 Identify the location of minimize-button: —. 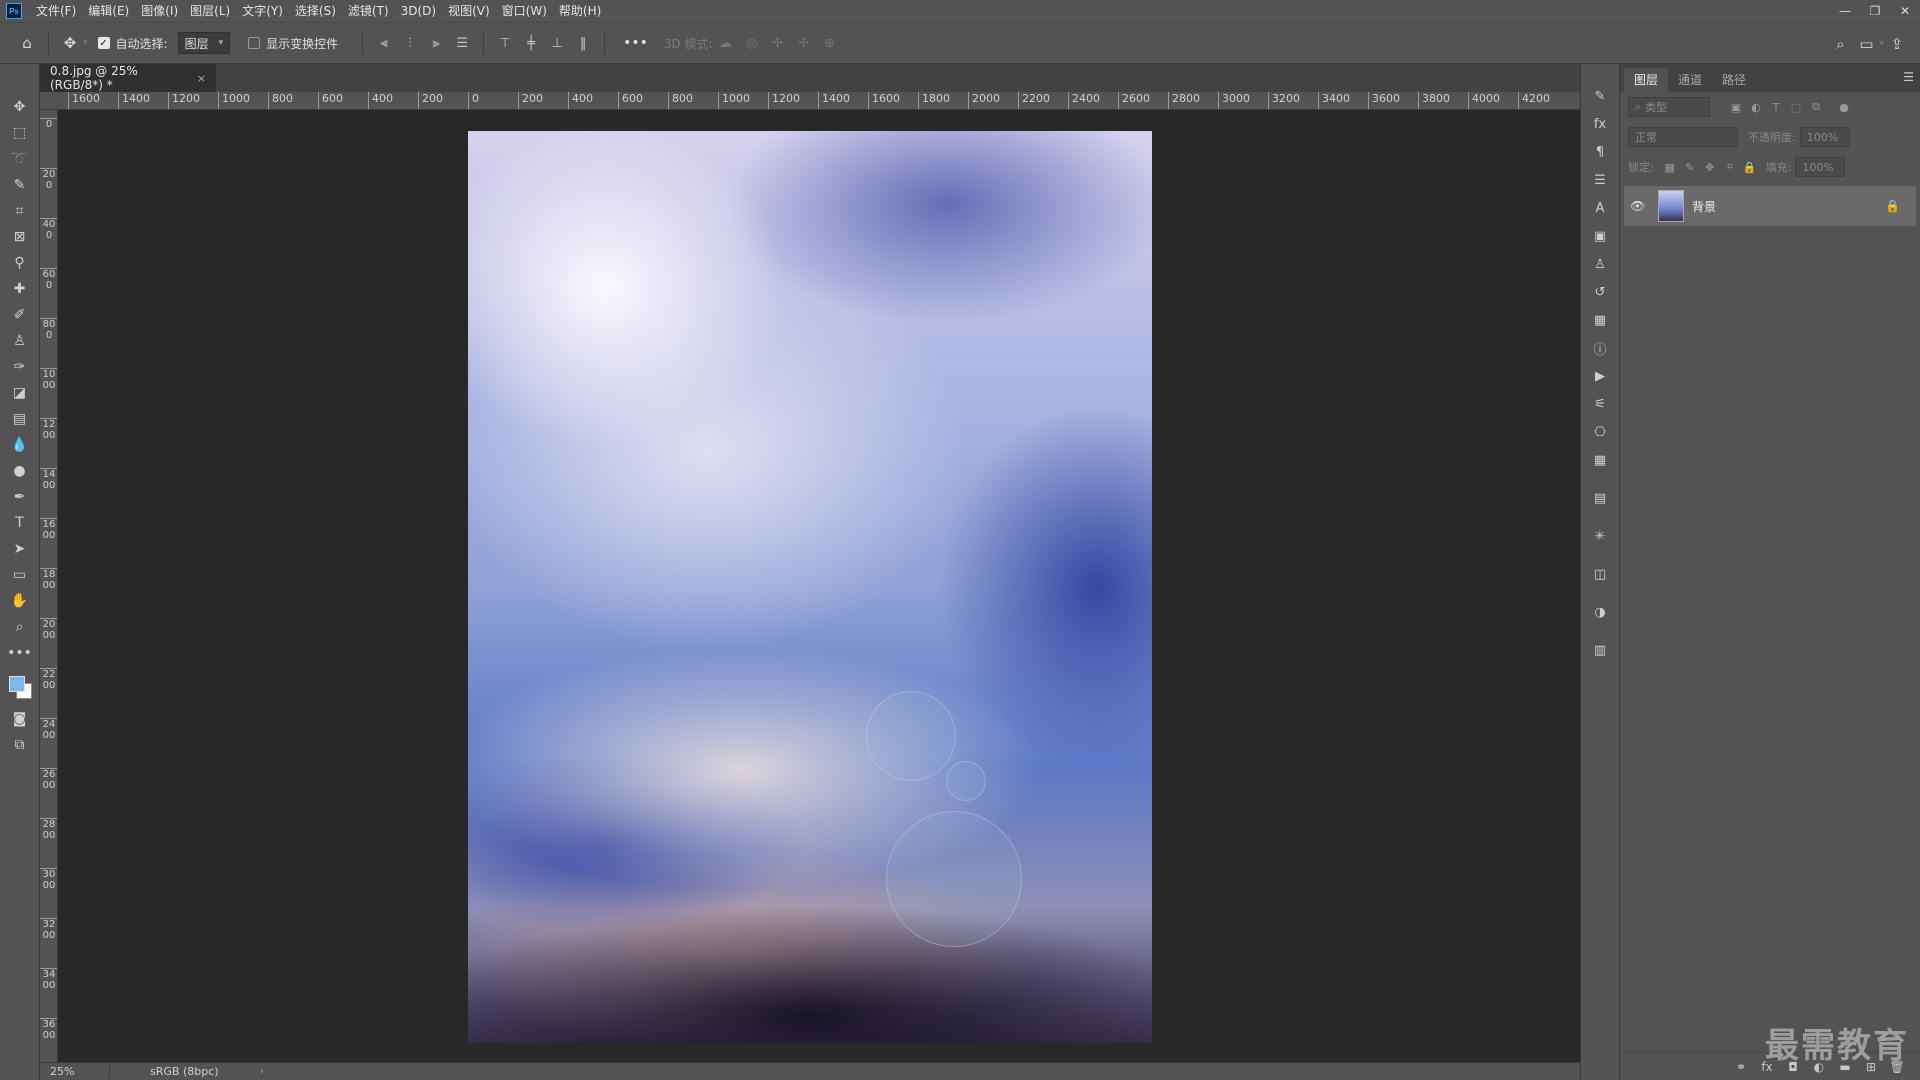
(1845, 11).